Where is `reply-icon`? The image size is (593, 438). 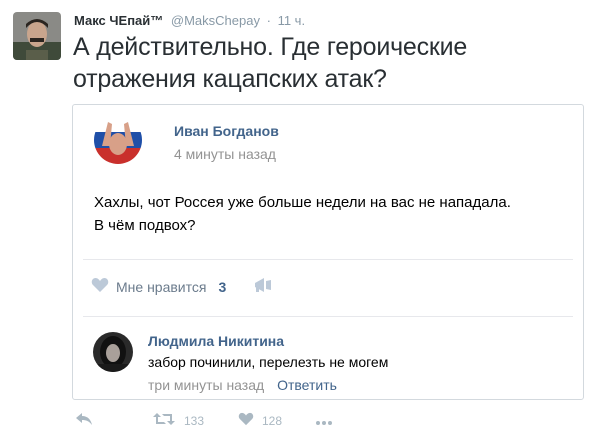 reply-icon is located at coordinates (84, 420).